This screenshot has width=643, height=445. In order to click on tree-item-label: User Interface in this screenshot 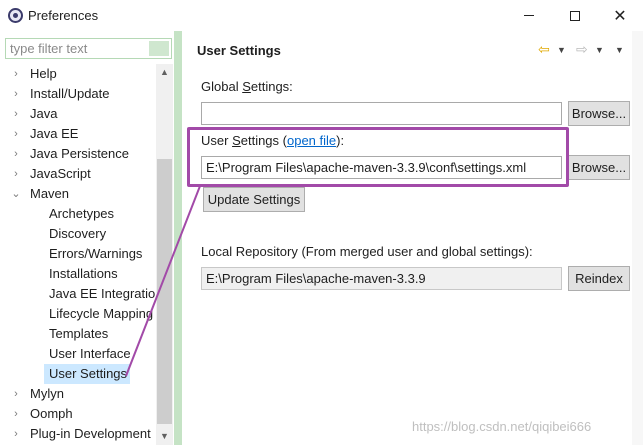, I will do `click(90, 353)`.